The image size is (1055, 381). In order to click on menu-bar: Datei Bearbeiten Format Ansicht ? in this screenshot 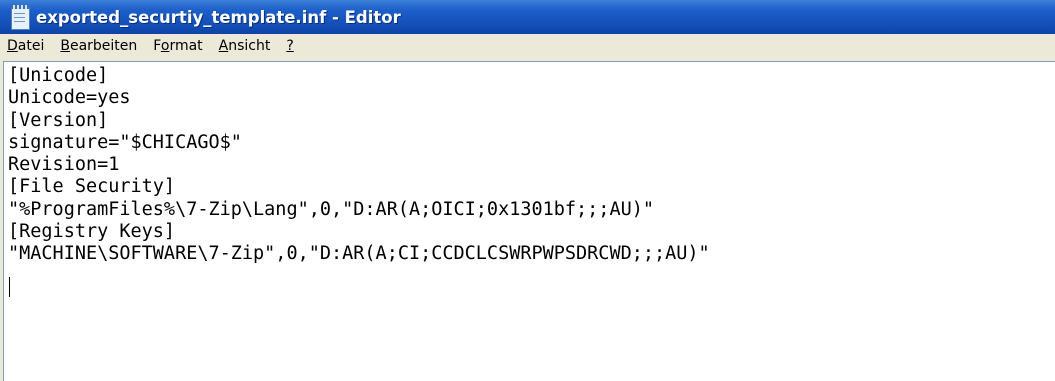, I will do `click(527, 46)`.